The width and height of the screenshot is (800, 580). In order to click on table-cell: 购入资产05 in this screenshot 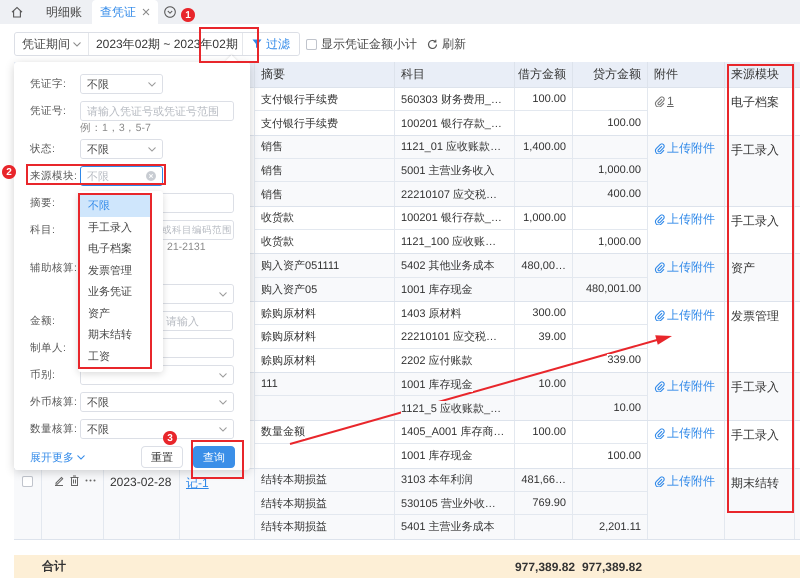, I will do `click(289, 289)`.